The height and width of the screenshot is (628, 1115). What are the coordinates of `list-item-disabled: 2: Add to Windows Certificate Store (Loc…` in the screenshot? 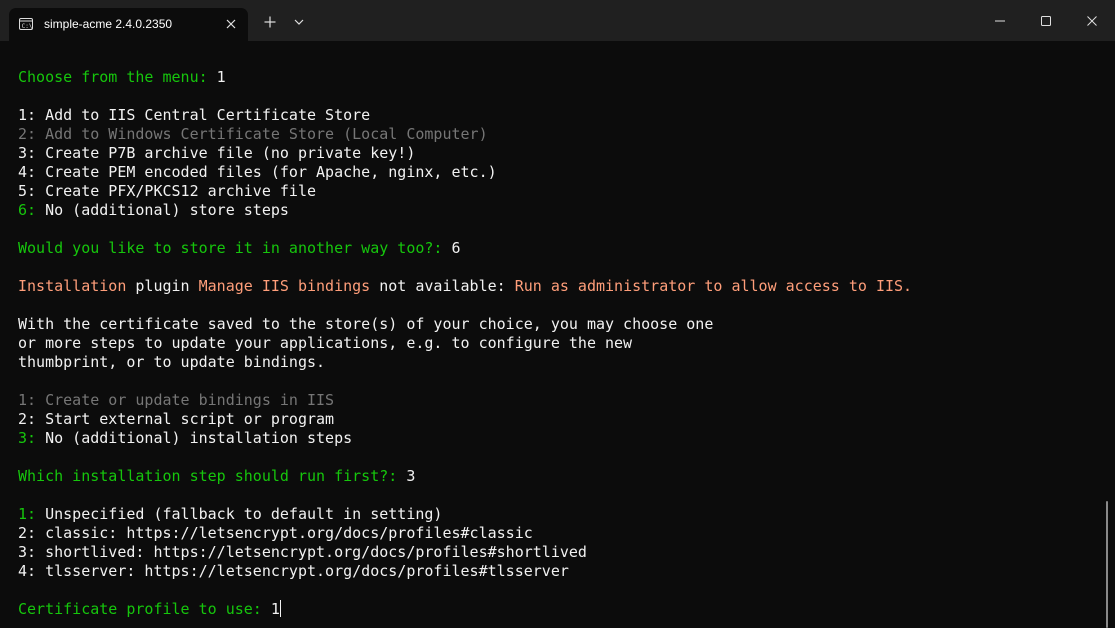 It's located at (253, 134).